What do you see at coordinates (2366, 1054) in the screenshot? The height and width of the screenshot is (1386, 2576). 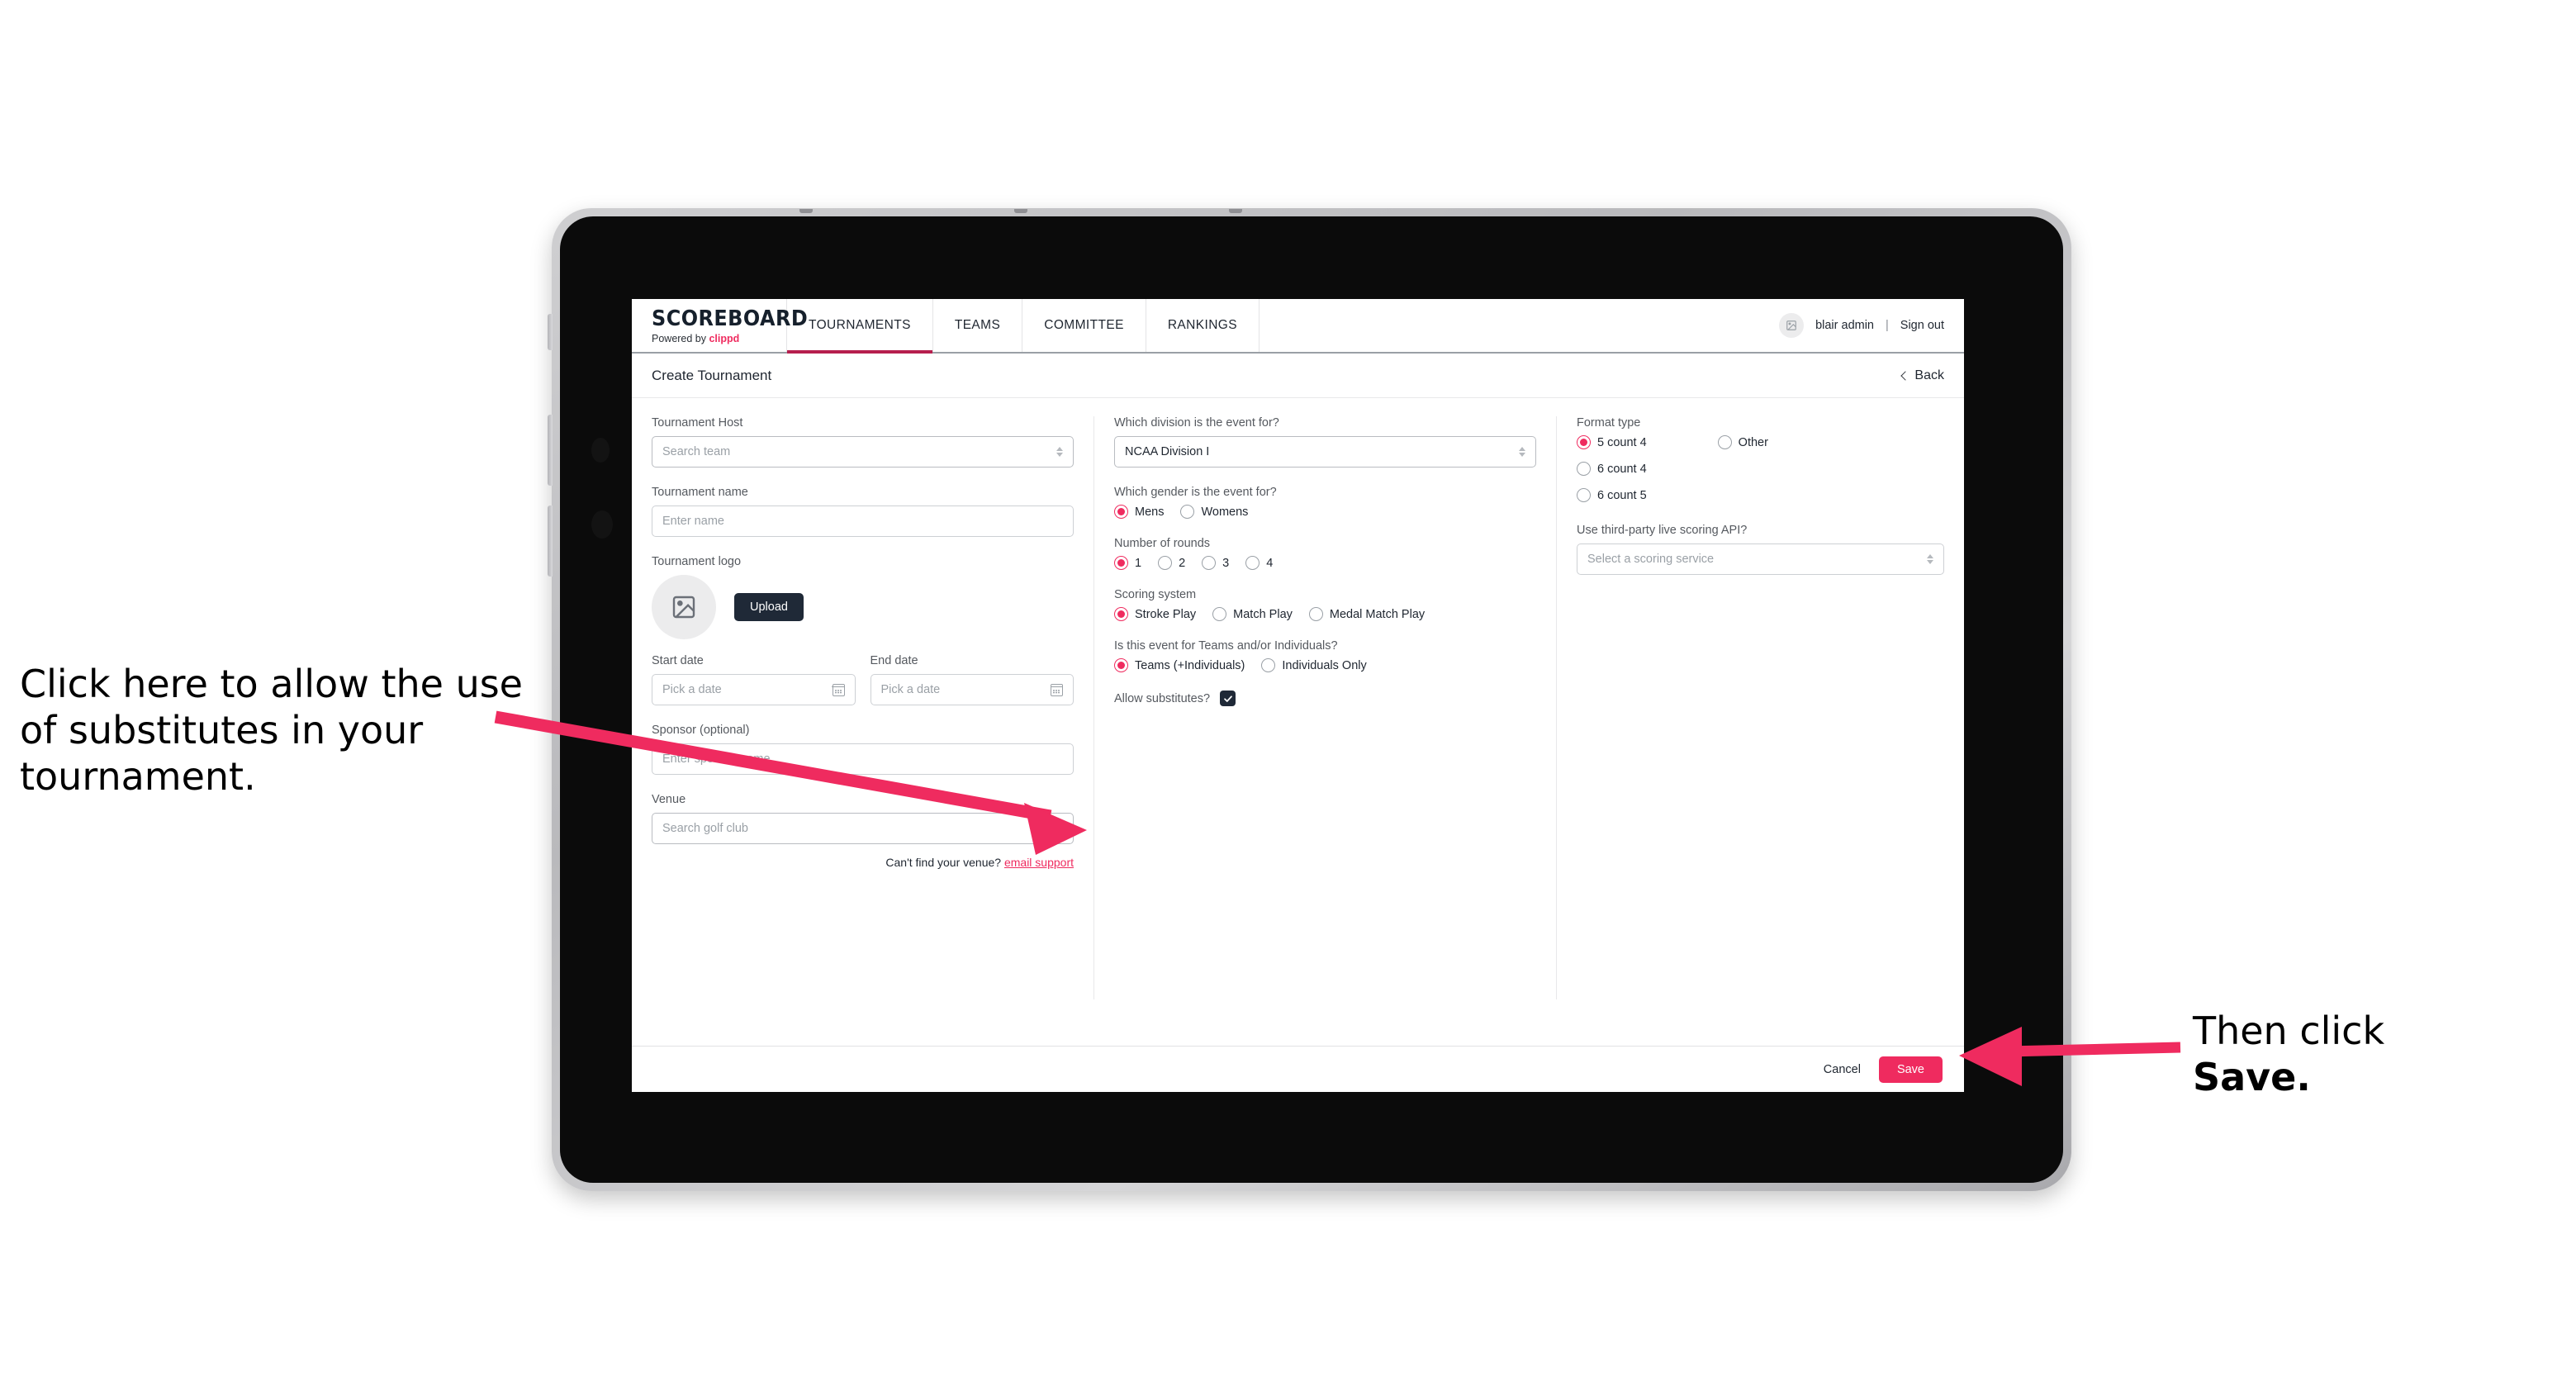 I see `annotation-right-text: Then click Save.` at bounding box center [2366, 1054].